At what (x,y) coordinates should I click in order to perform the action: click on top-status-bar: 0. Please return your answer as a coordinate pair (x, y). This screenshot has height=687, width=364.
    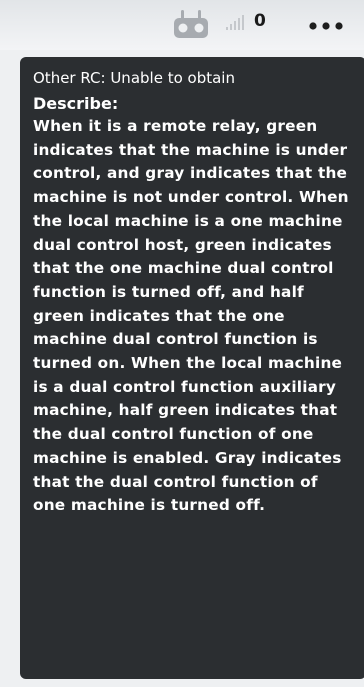
    Looking at the image, I should click on (182, 25).